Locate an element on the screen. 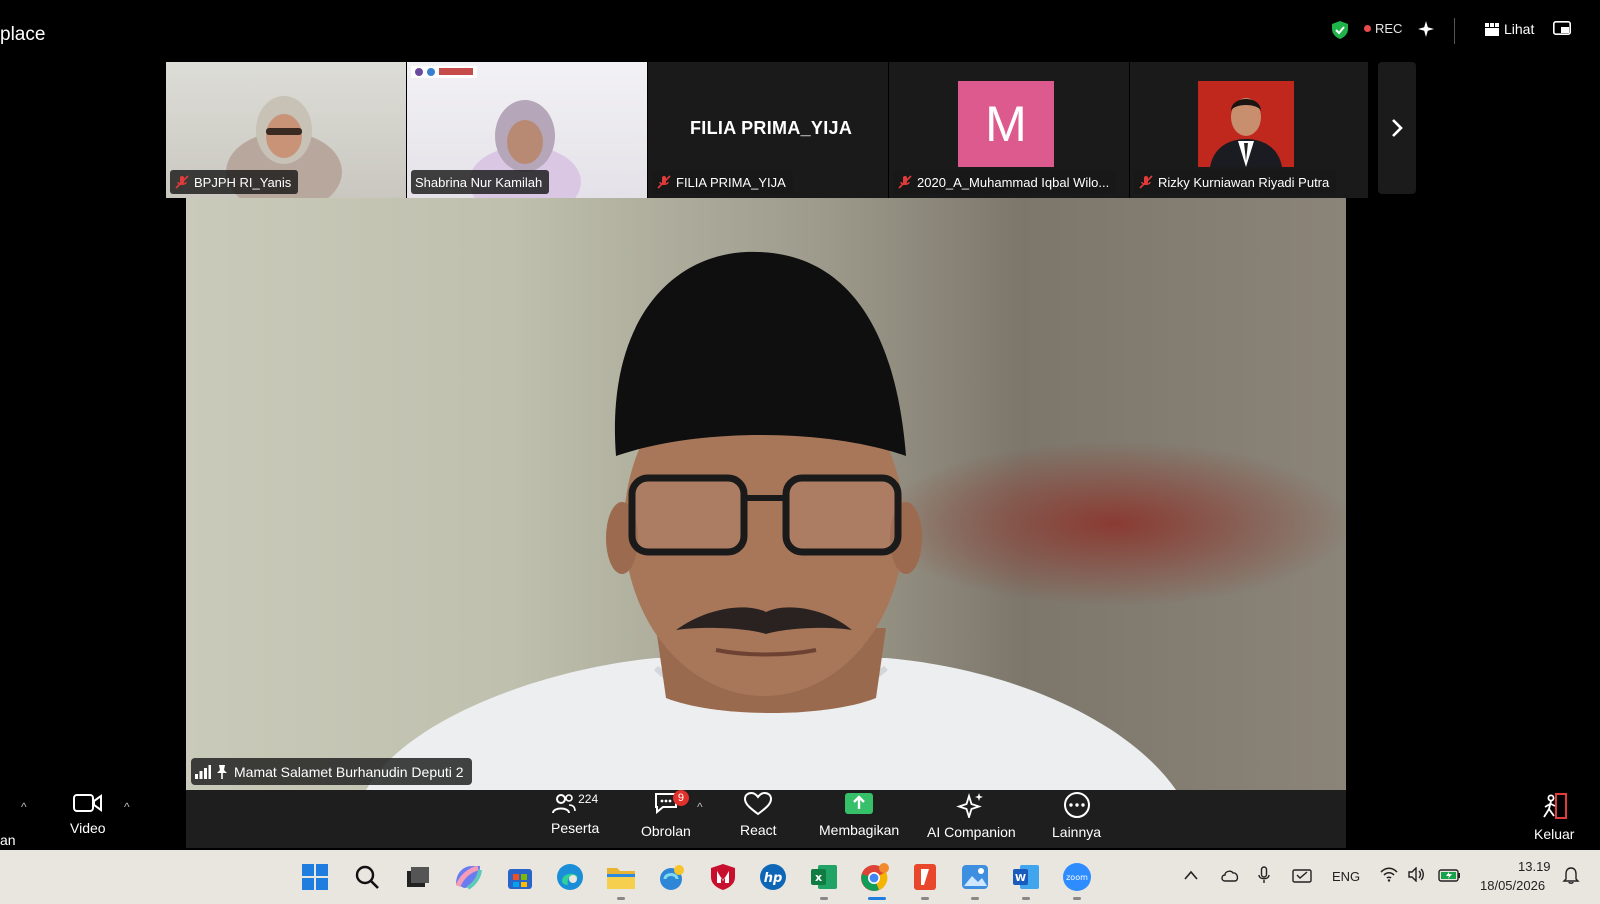 Image resolution: width=1600 pixels, height=904 pixels. svg-text: hp is located at coordinates (773, 878).